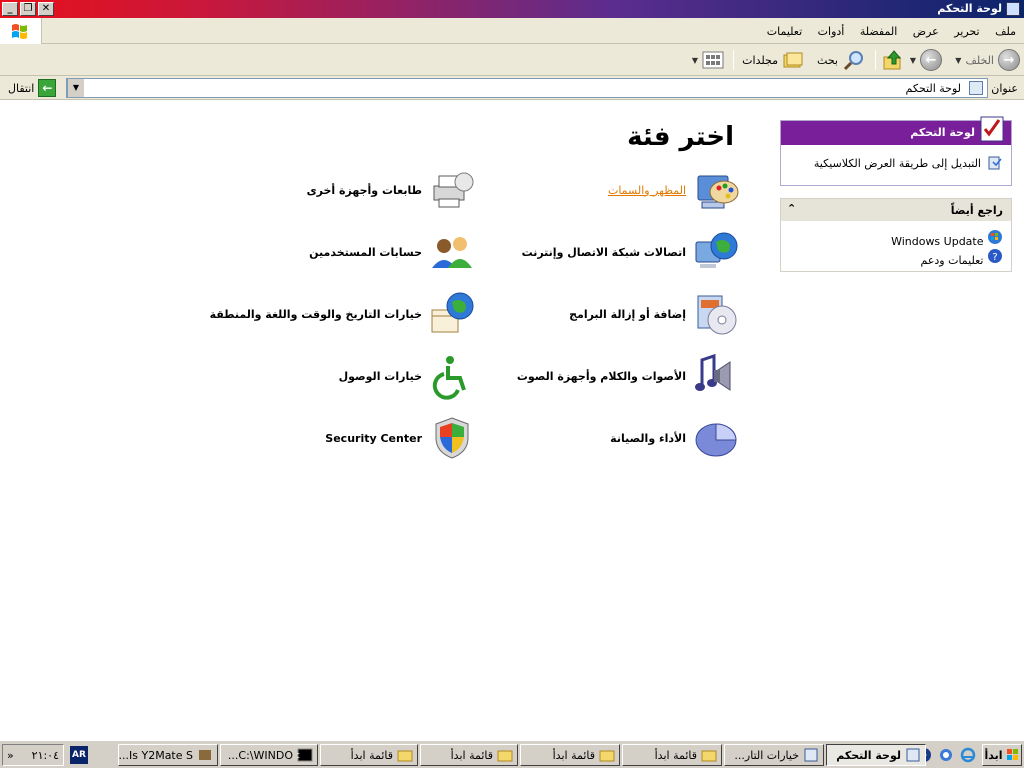  What do you see at coordinates (1009, 60) in the screenshot?
I see `back-arrow-icon: →` at bounding box center [1009, 60].